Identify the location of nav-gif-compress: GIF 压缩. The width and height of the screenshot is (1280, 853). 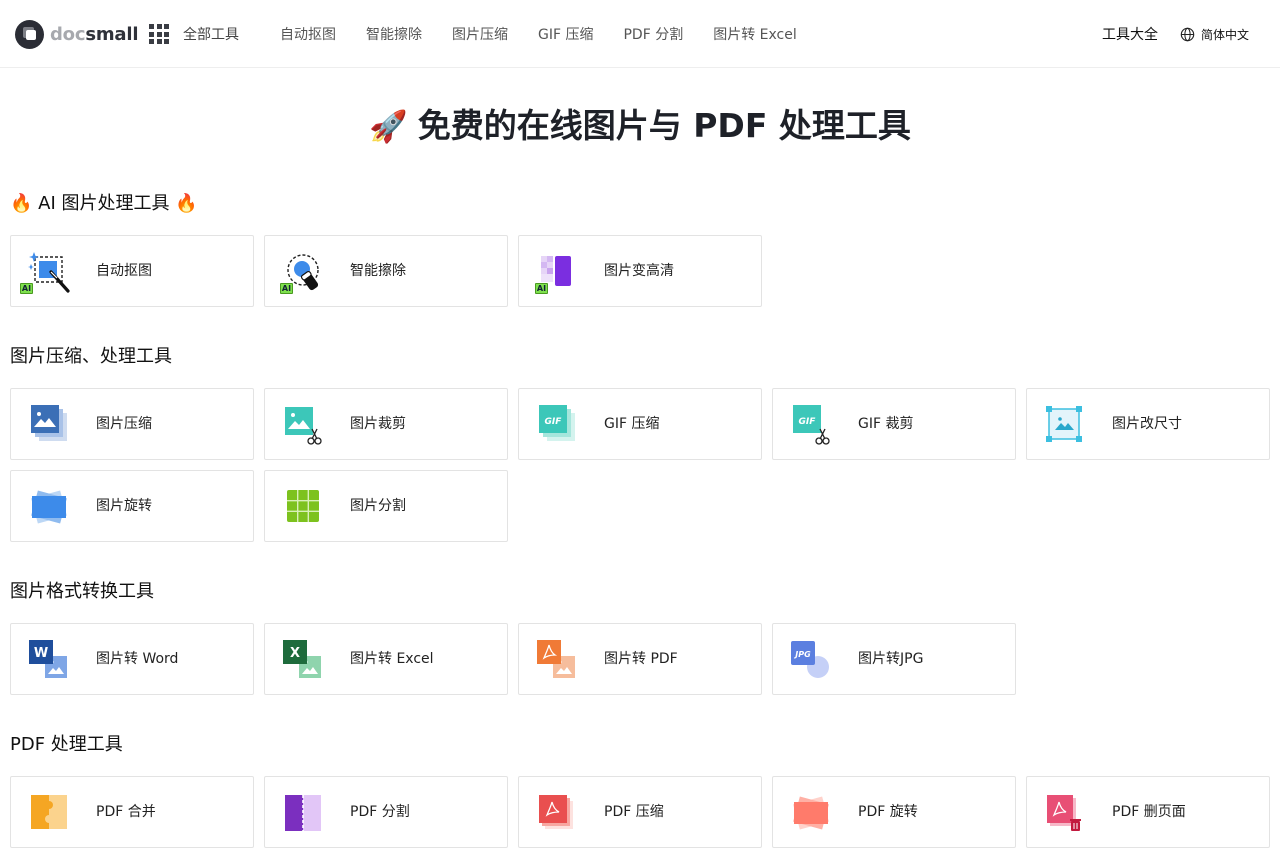
(565, 34).